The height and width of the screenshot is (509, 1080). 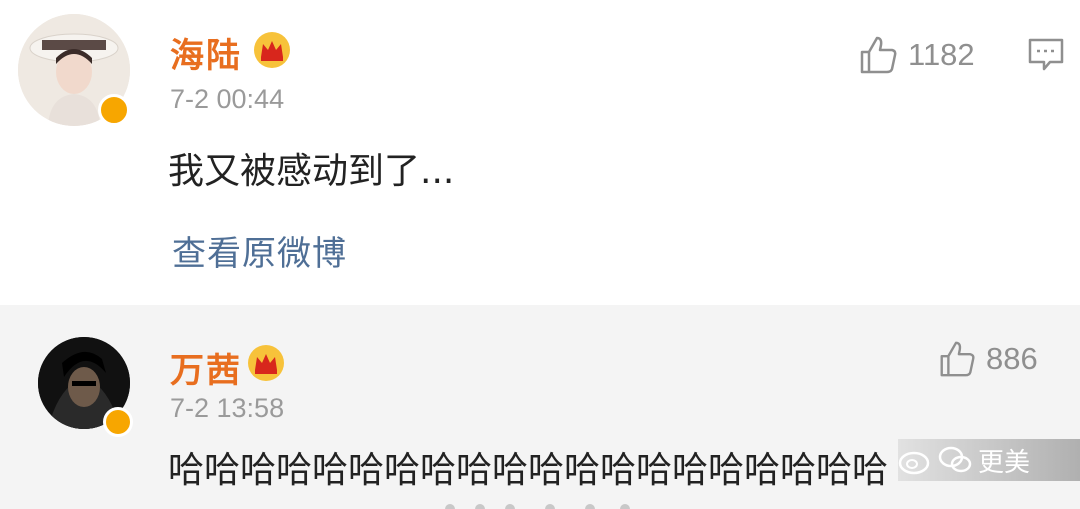 What do you see at coordinates (206, 367) in the screenshot?
I see `username: 万茜` at bounding box center [206, 367].